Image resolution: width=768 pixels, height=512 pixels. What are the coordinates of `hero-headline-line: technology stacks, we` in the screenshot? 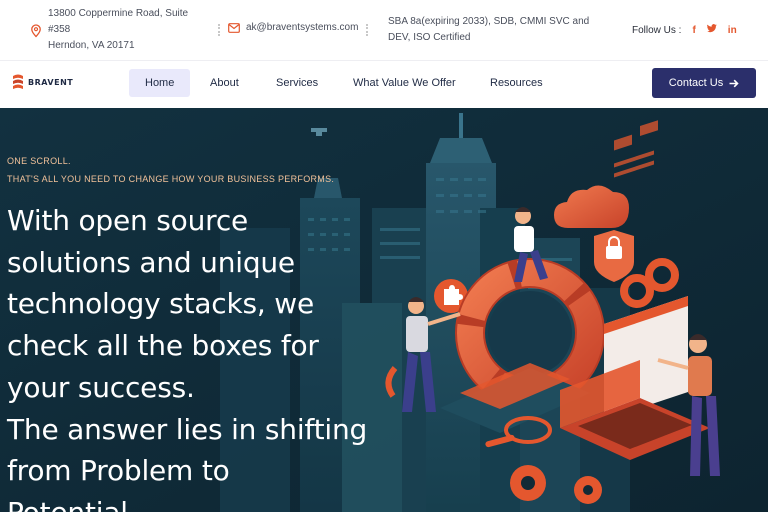 It's located at (161, 304).